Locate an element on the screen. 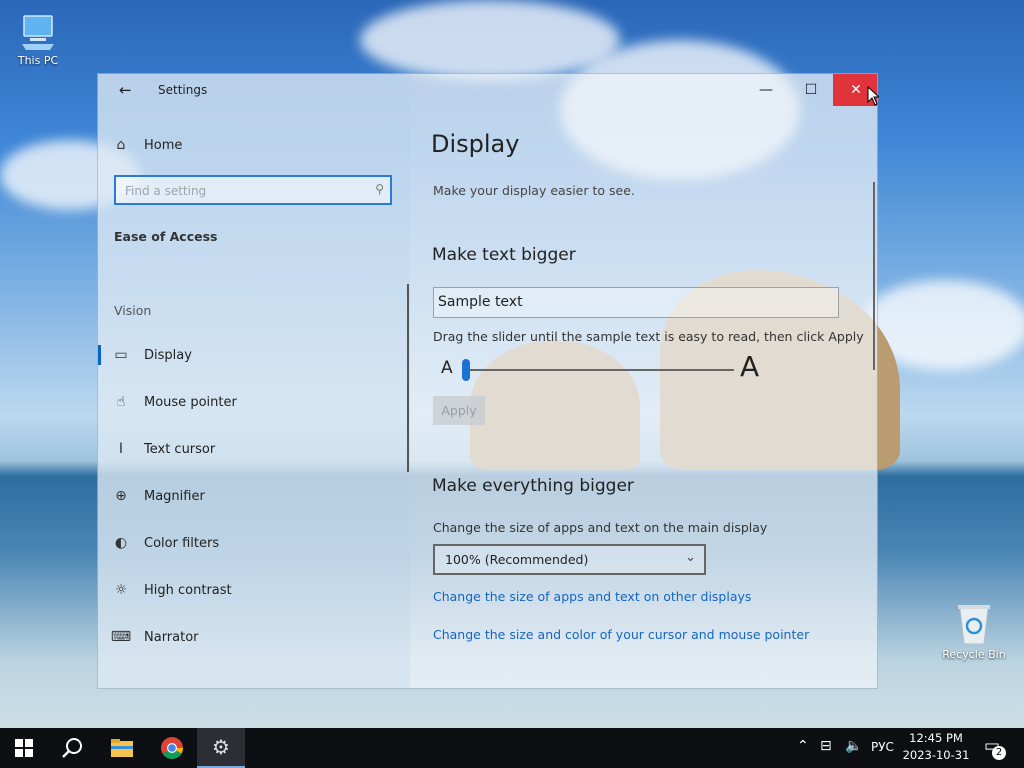 The image size is (1024, 768). this-pc-icon is located at coordinates (38, 32).